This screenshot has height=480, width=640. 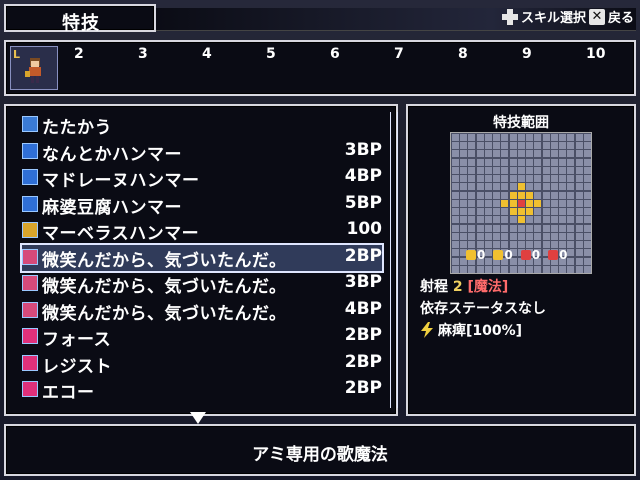 I want to click on level-number: 7, so click(x=399, y=54).